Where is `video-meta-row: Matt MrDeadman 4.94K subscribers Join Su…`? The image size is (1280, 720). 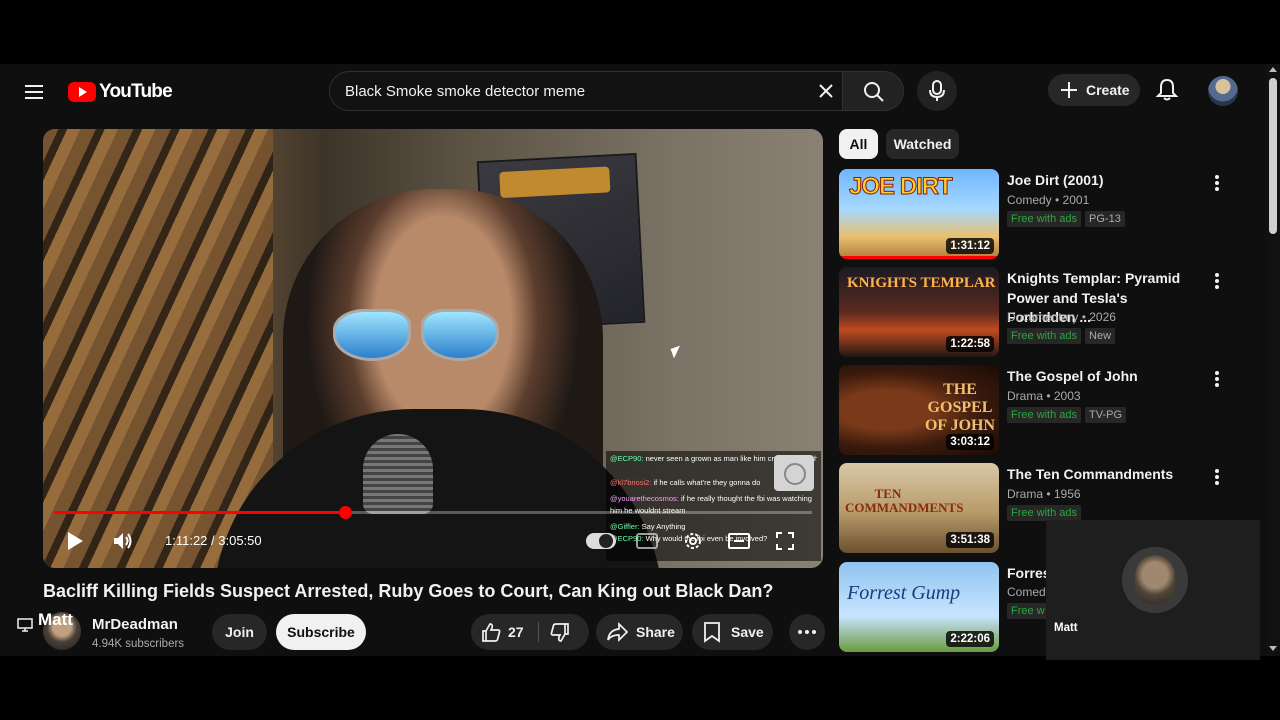 video-meta-row: Matt MrDeadman 4.94K subscribers Join Su… is located at coordinates (415, 633).